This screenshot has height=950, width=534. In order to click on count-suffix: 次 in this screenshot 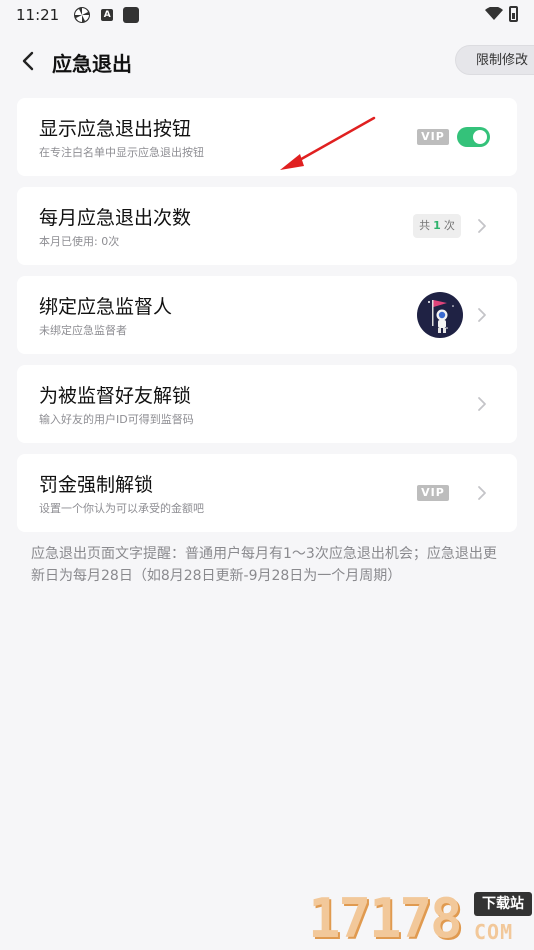, I will do `click(449, 225)`.